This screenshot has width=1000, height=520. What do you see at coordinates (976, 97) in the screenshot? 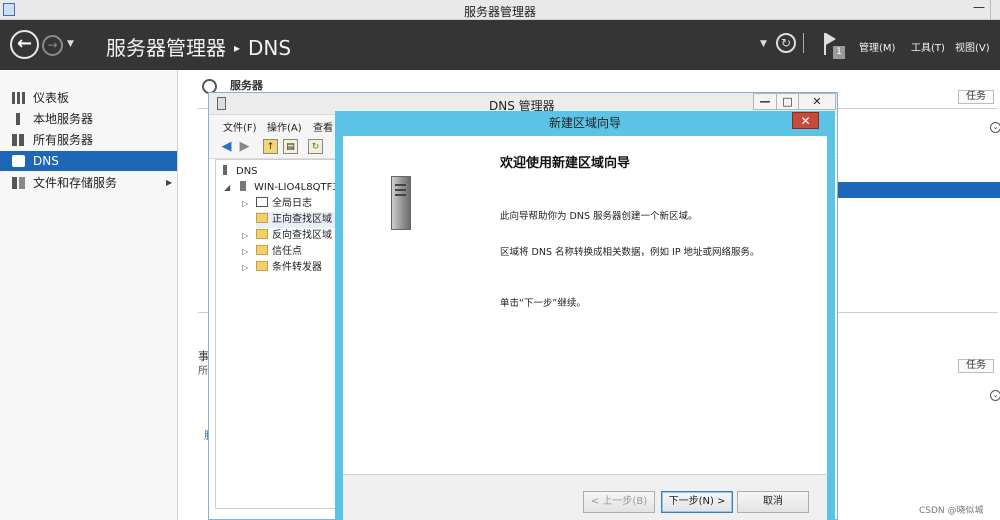
I see `tasks-dropdown-button: 任务` at bounding box center [976, 97].